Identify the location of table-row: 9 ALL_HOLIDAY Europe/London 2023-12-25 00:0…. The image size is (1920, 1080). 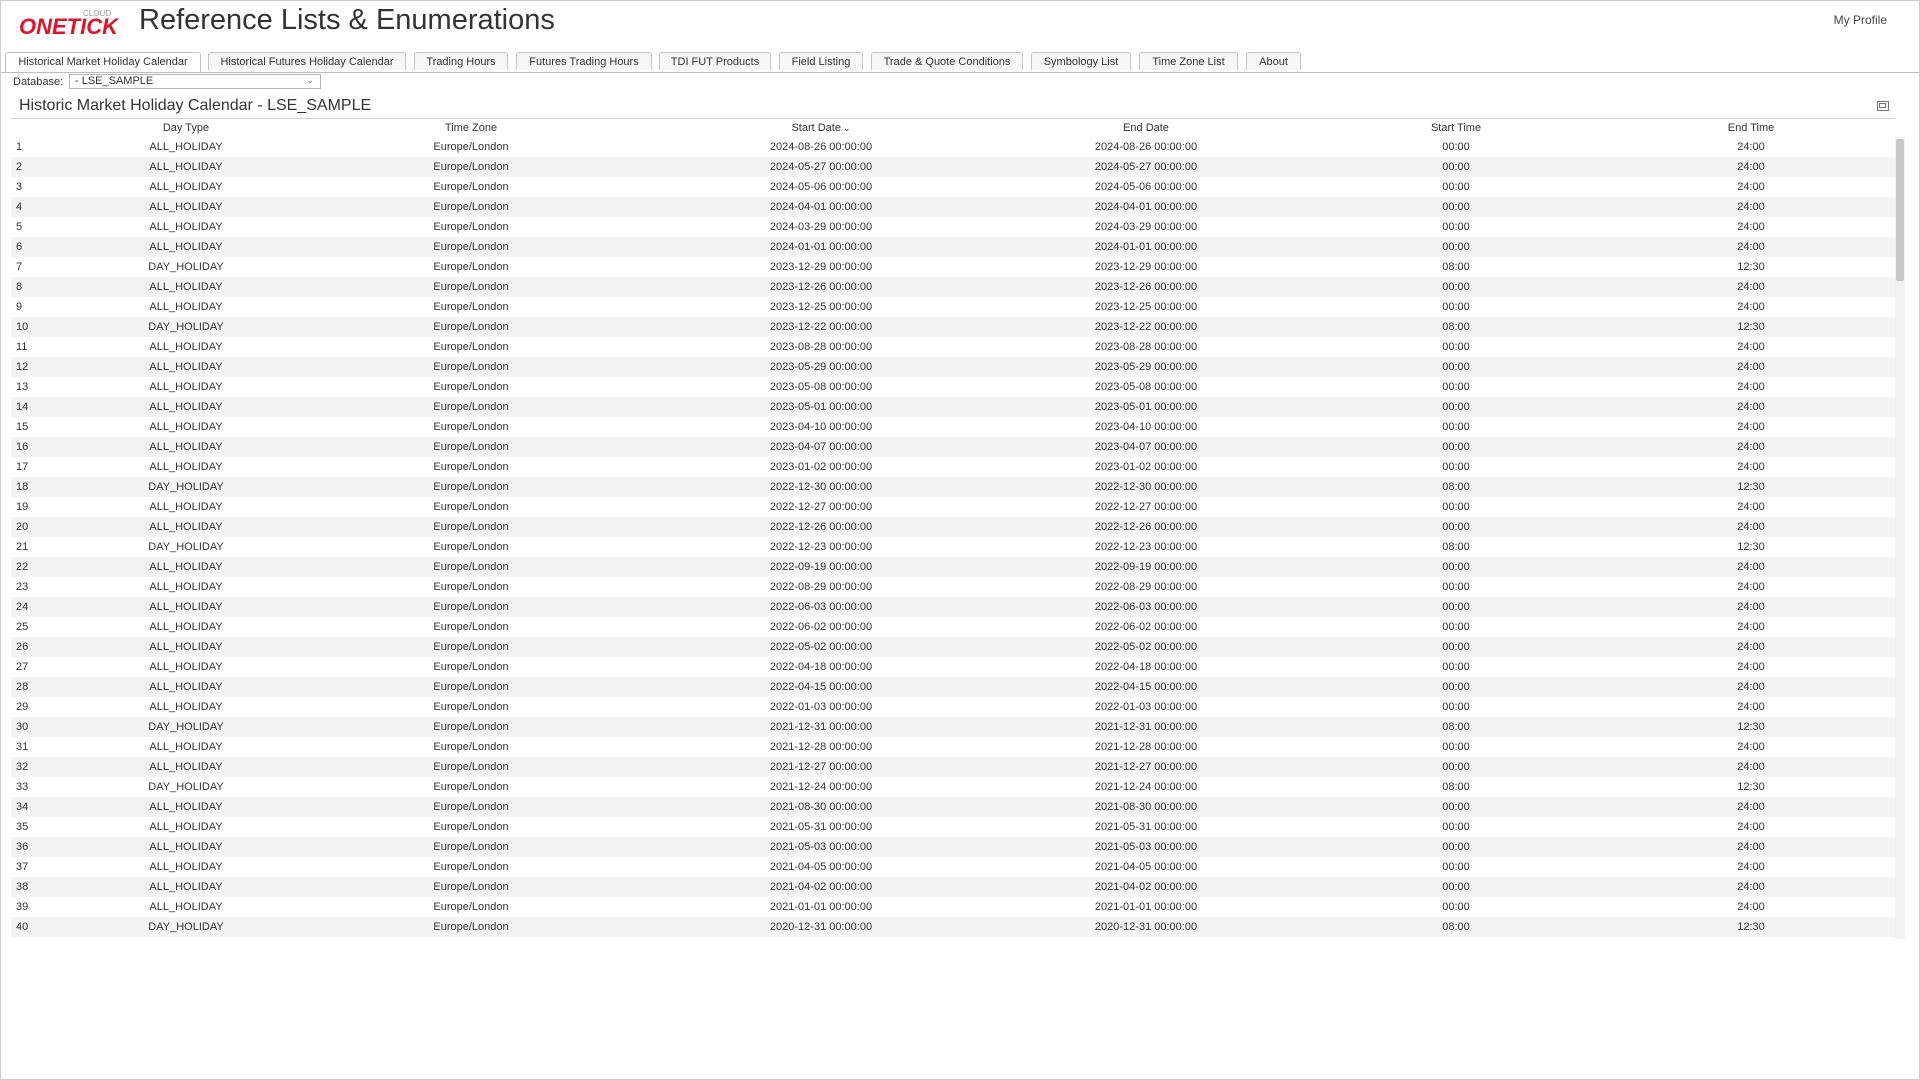
(953, 307).